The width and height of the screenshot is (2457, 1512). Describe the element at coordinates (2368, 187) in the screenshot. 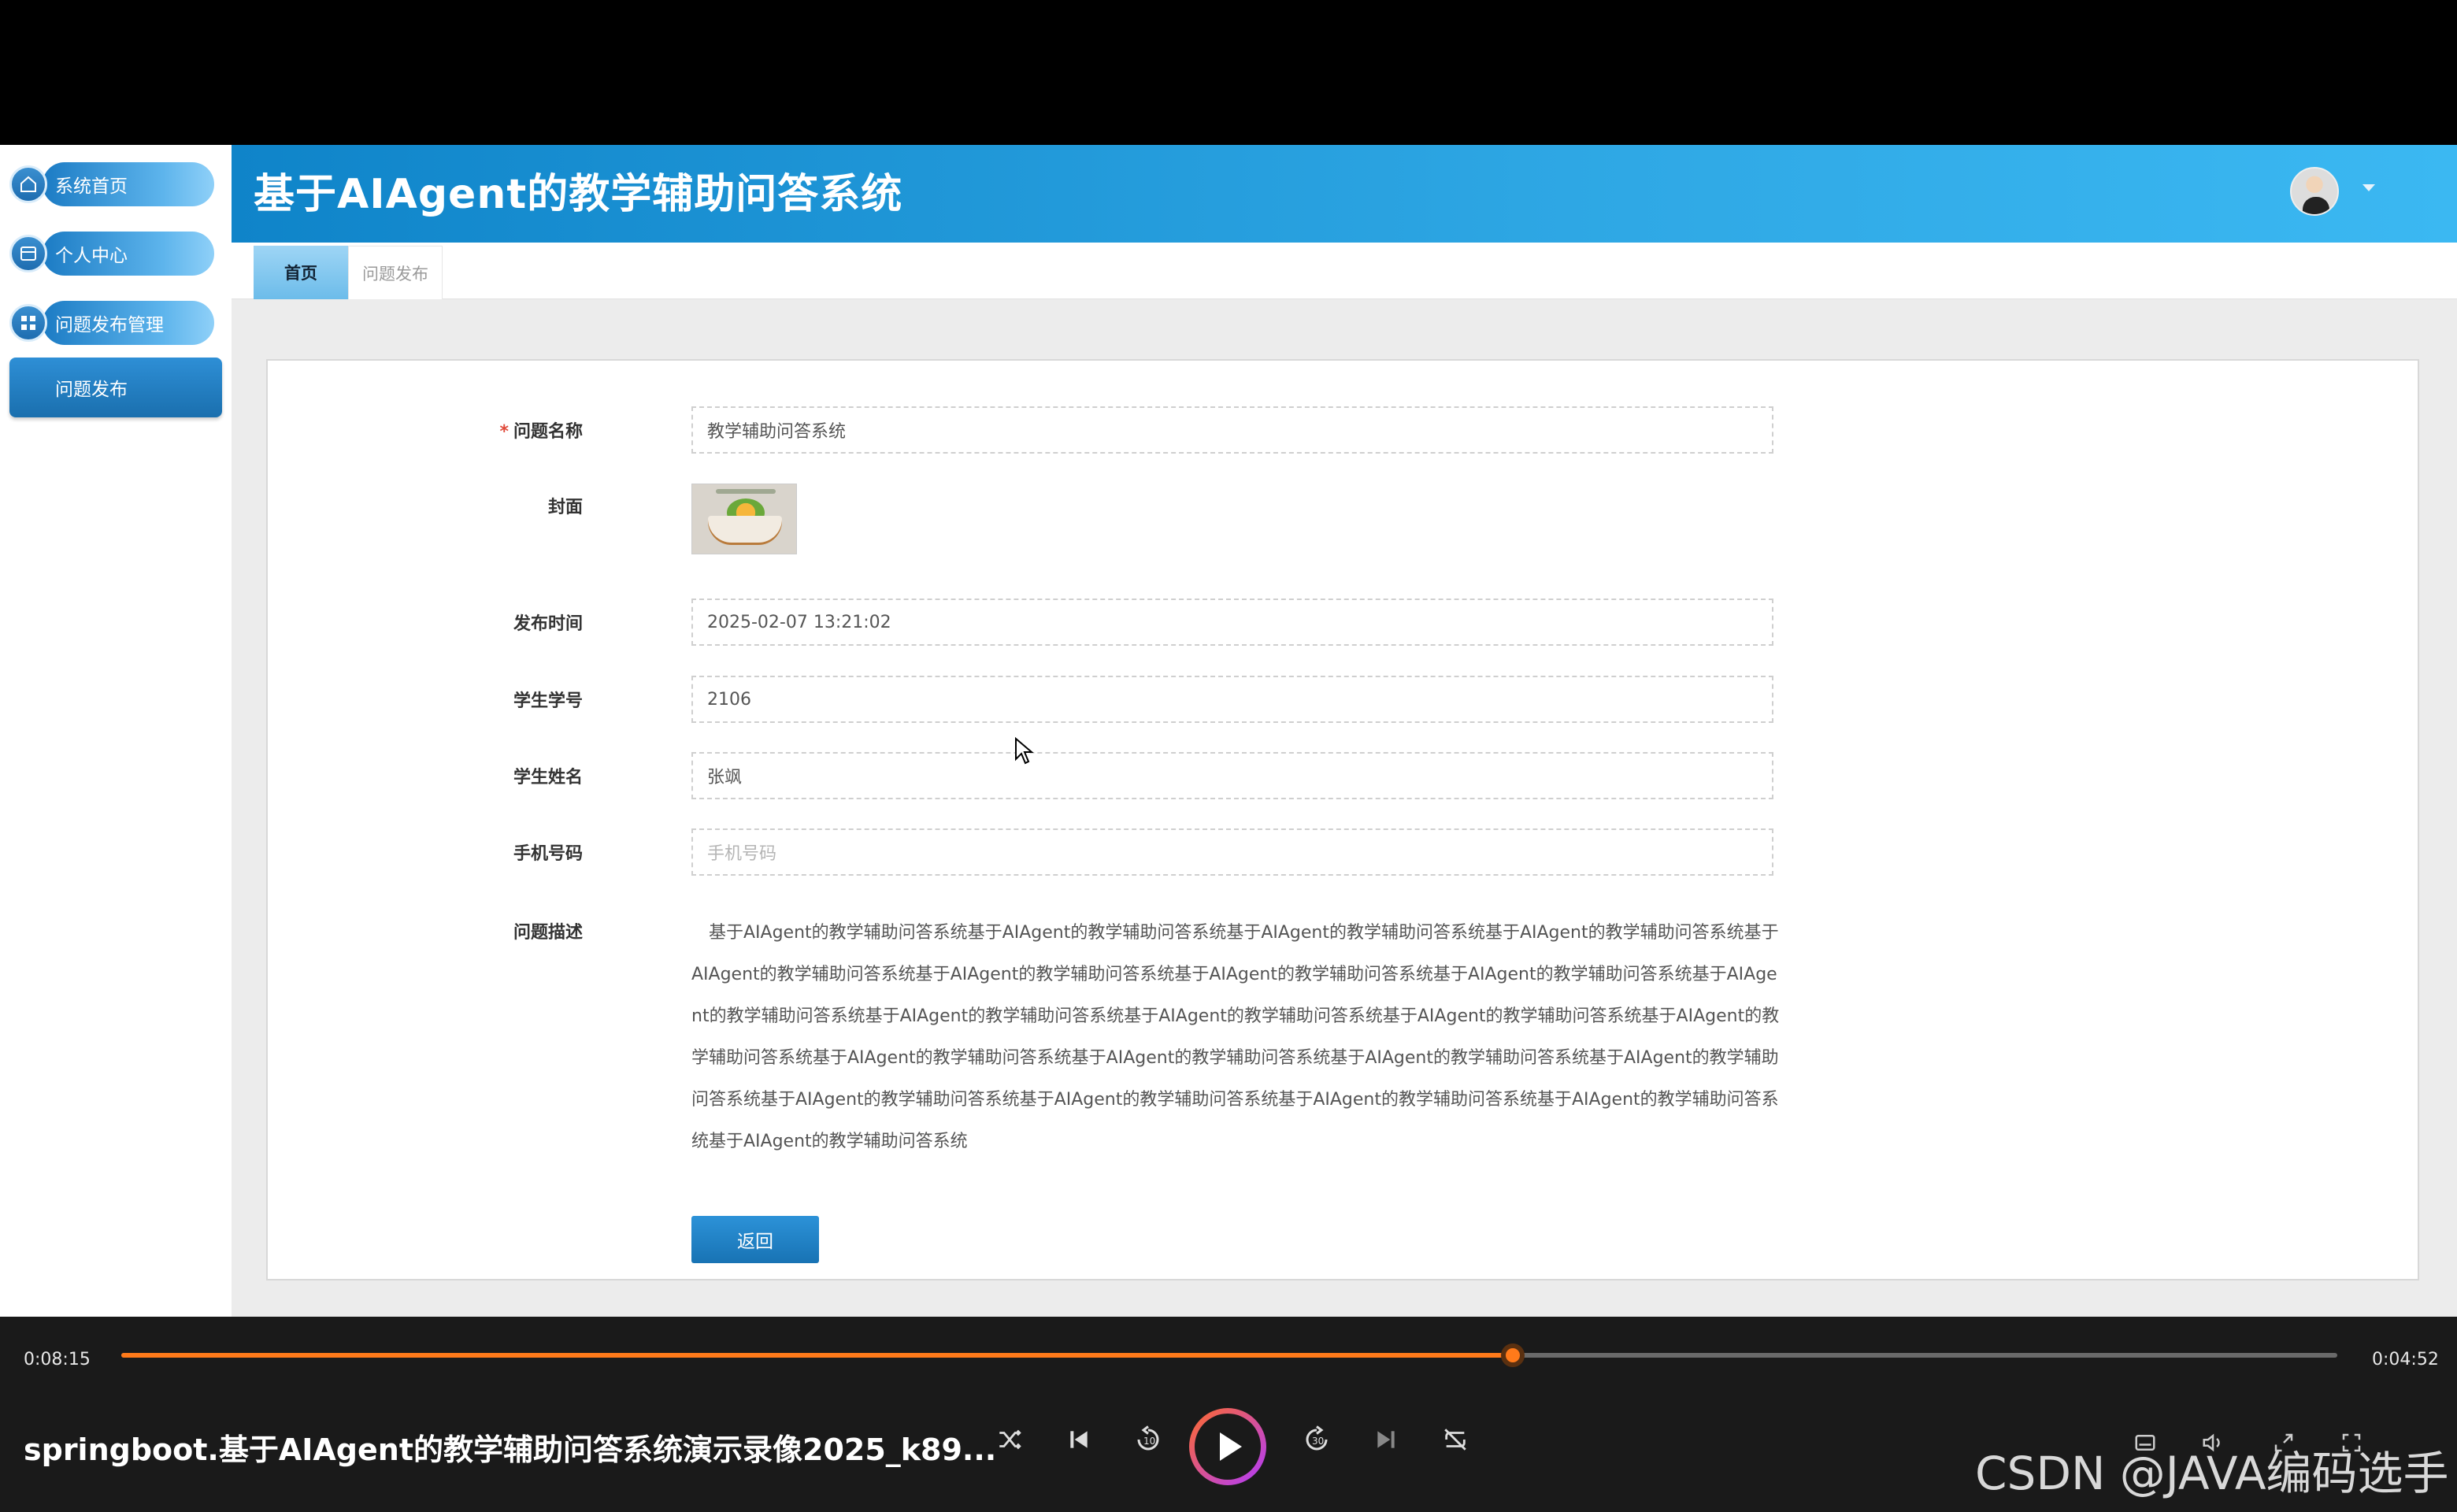

I see `chevron-down-icon` at that location.